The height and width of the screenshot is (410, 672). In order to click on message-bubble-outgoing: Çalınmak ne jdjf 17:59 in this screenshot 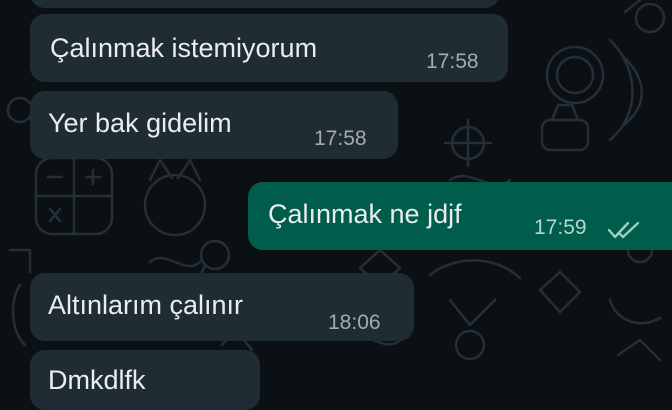, I will do `click(460, 216)`.